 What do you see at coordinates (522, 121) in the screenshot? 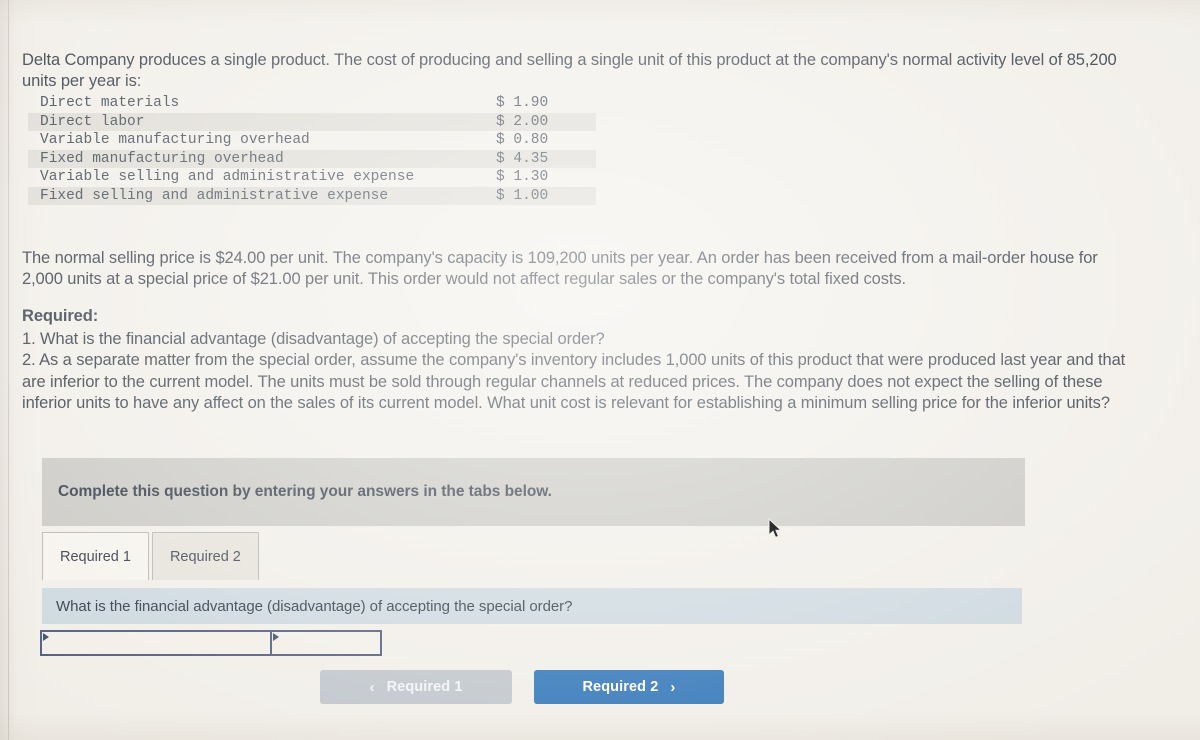
I see `cost-amount: $ 2.00` at bounding box center [522, 121].